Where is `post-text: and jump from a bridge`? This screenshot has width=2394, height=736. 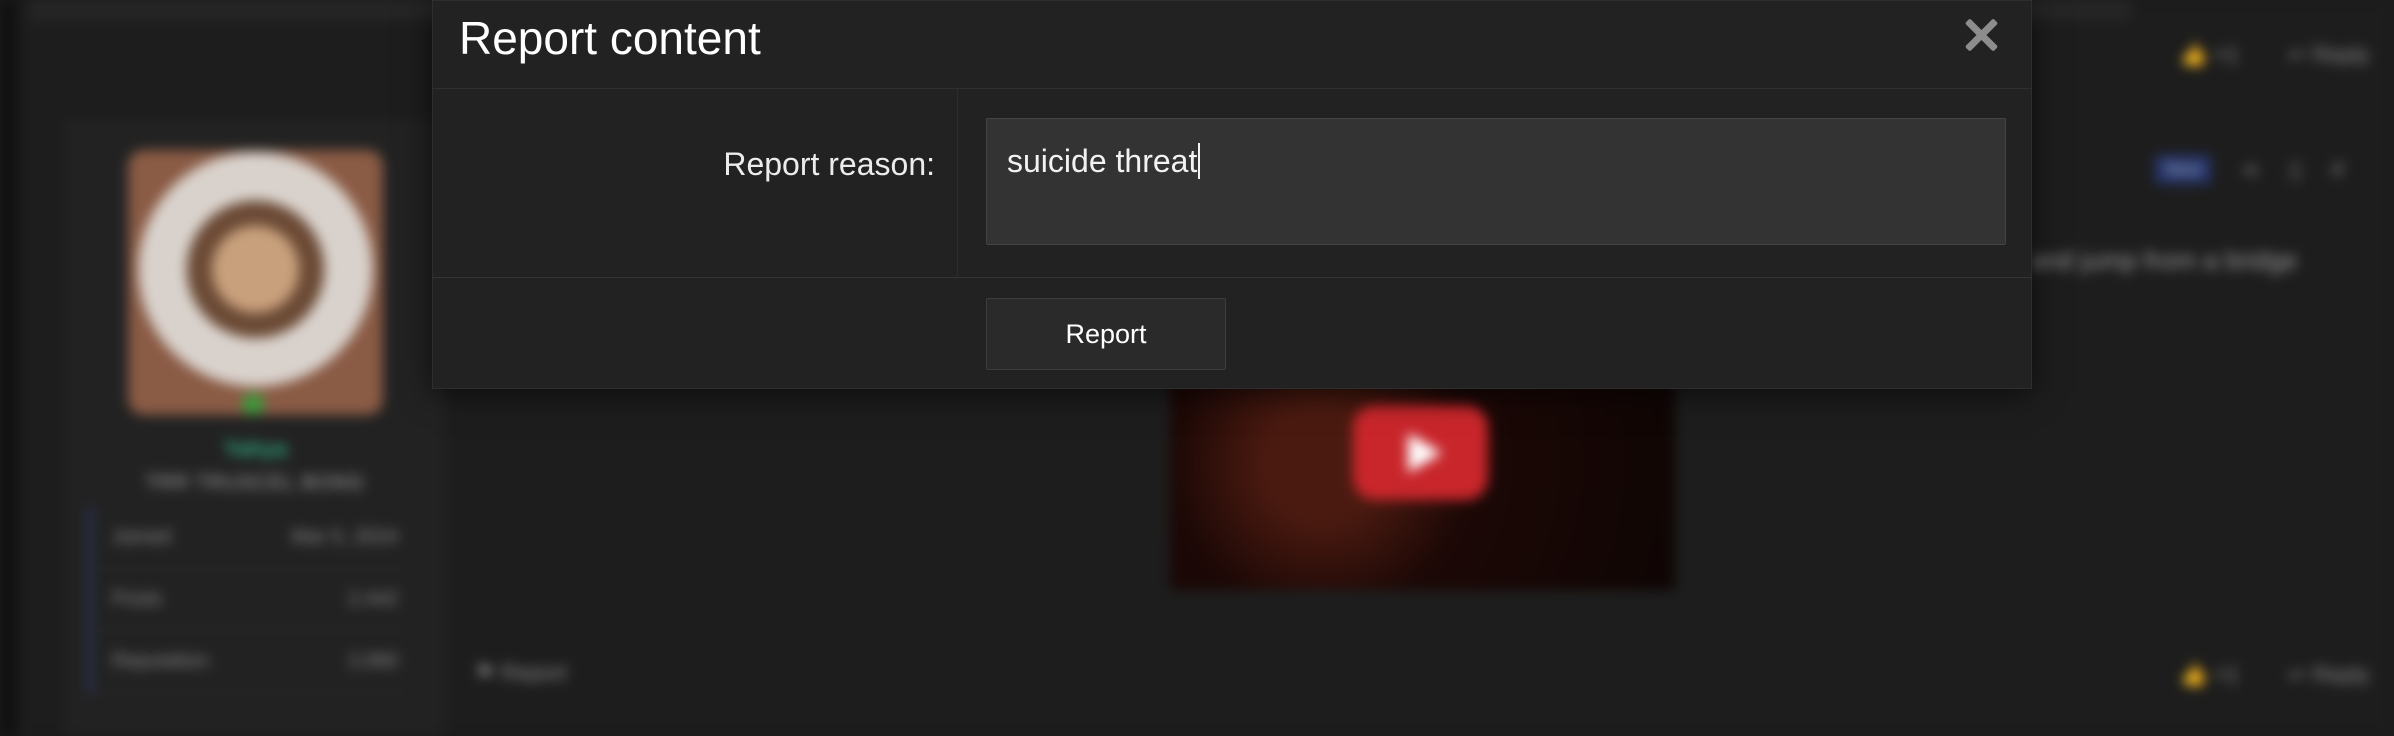
post-text: and jump from a bridge is located at coordinates (2164, 260).